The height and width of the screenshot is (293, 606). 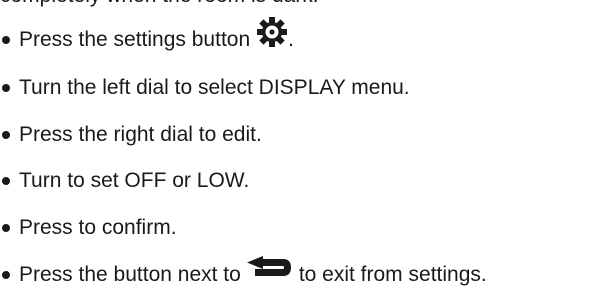 I want to click on step-text-suffix: to exit from settings., so click(x=392, y=274).